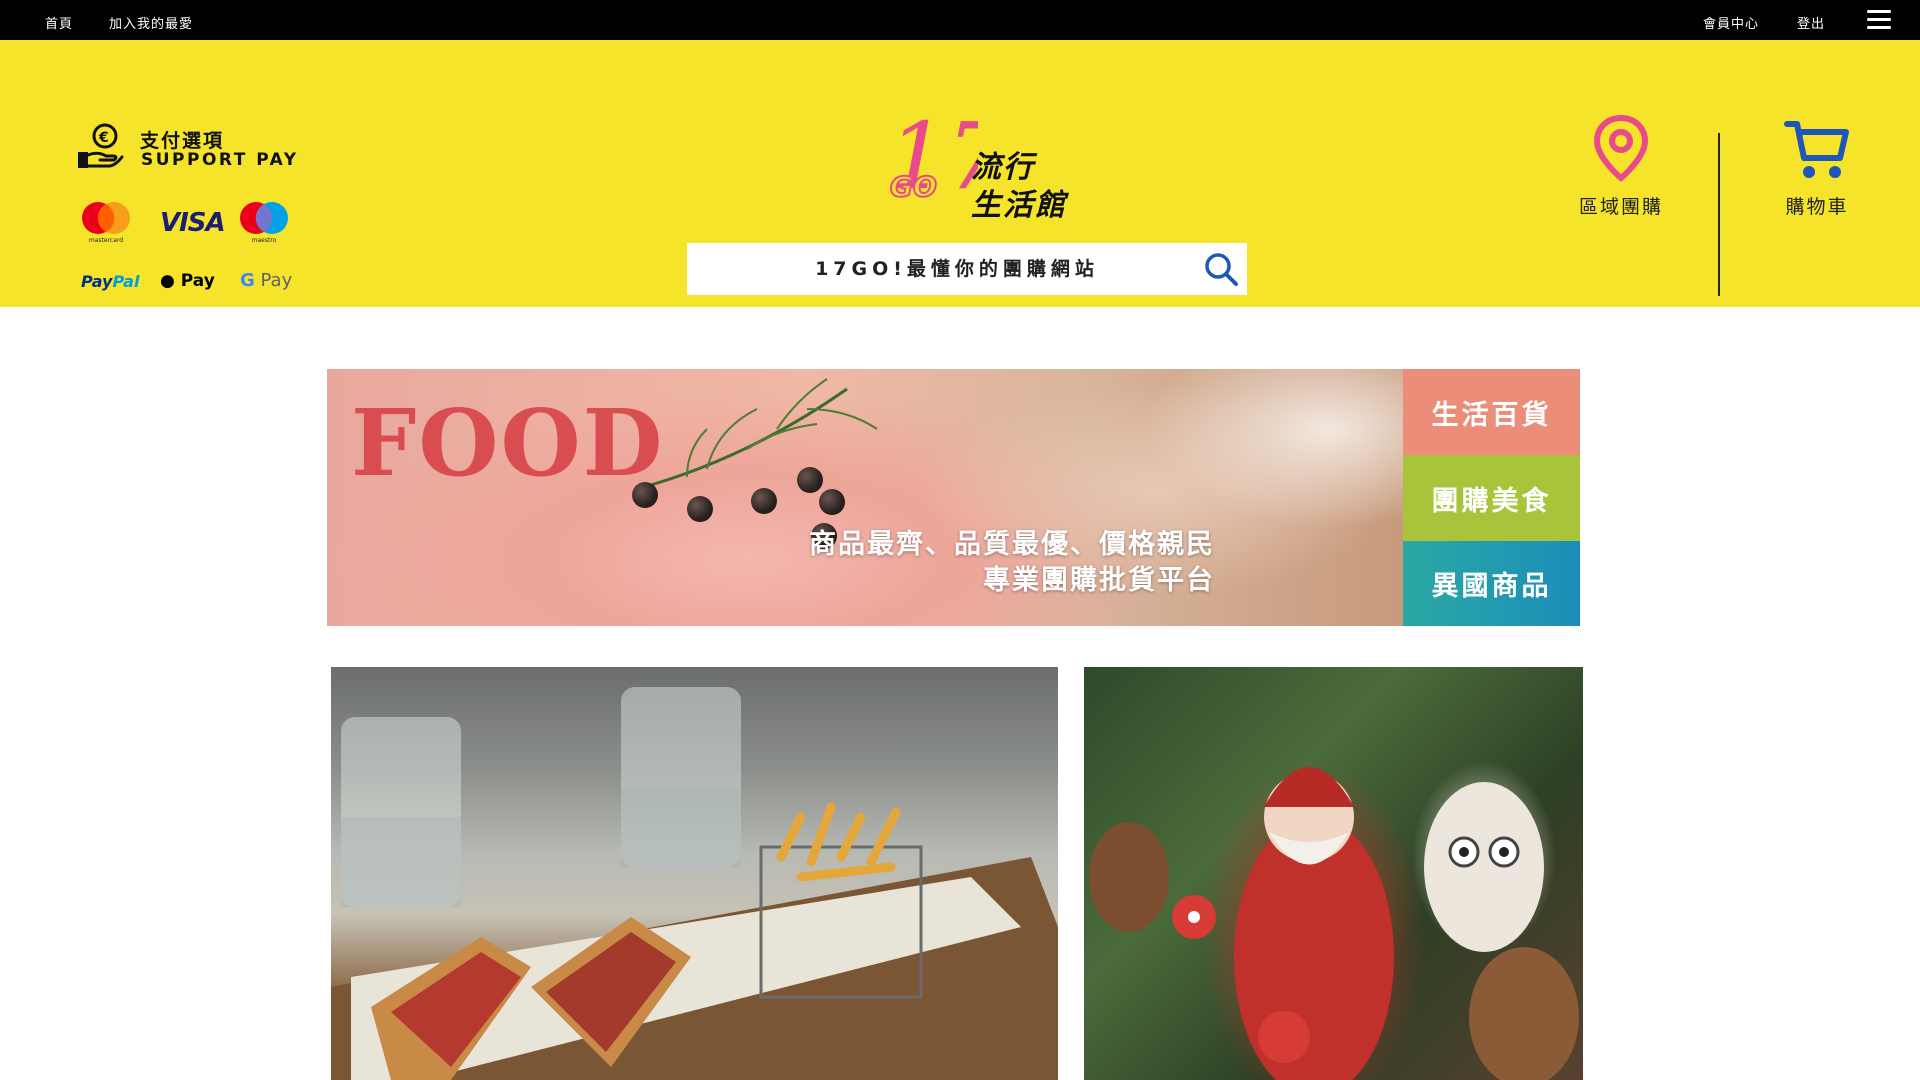  I want to click on santa-ornament-image, so click(1334, 923).